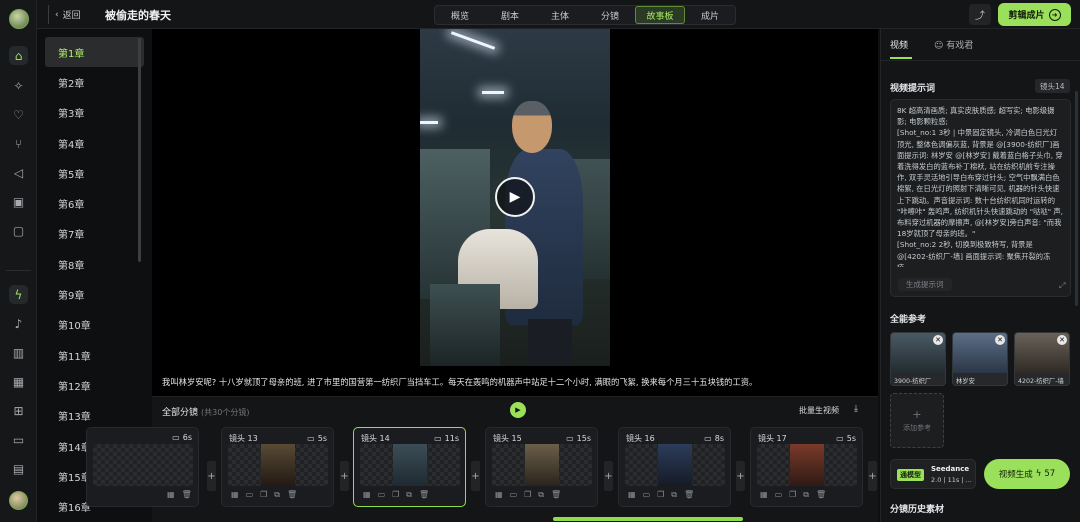 Image resolution: width=1080 pixels, height=522 pixels. What do you see at coordinates (610, 15) in the screenshot?
I see `step-shots: 分镜` at bounding box center [610, 15].